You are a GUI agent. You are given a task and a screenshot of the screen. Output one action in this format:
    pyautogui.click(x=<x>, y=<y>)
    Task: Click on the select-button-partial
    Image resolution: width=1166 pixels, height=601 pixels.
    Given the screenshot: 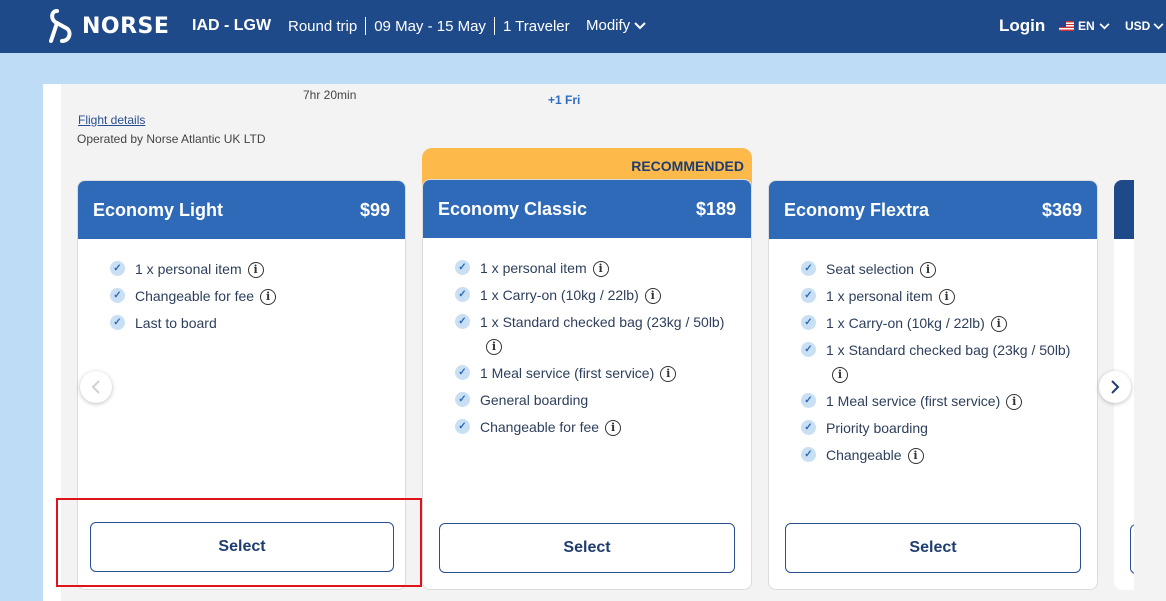 What is the action you would take?
    pyautogui.click(x=1132, y=549)
    